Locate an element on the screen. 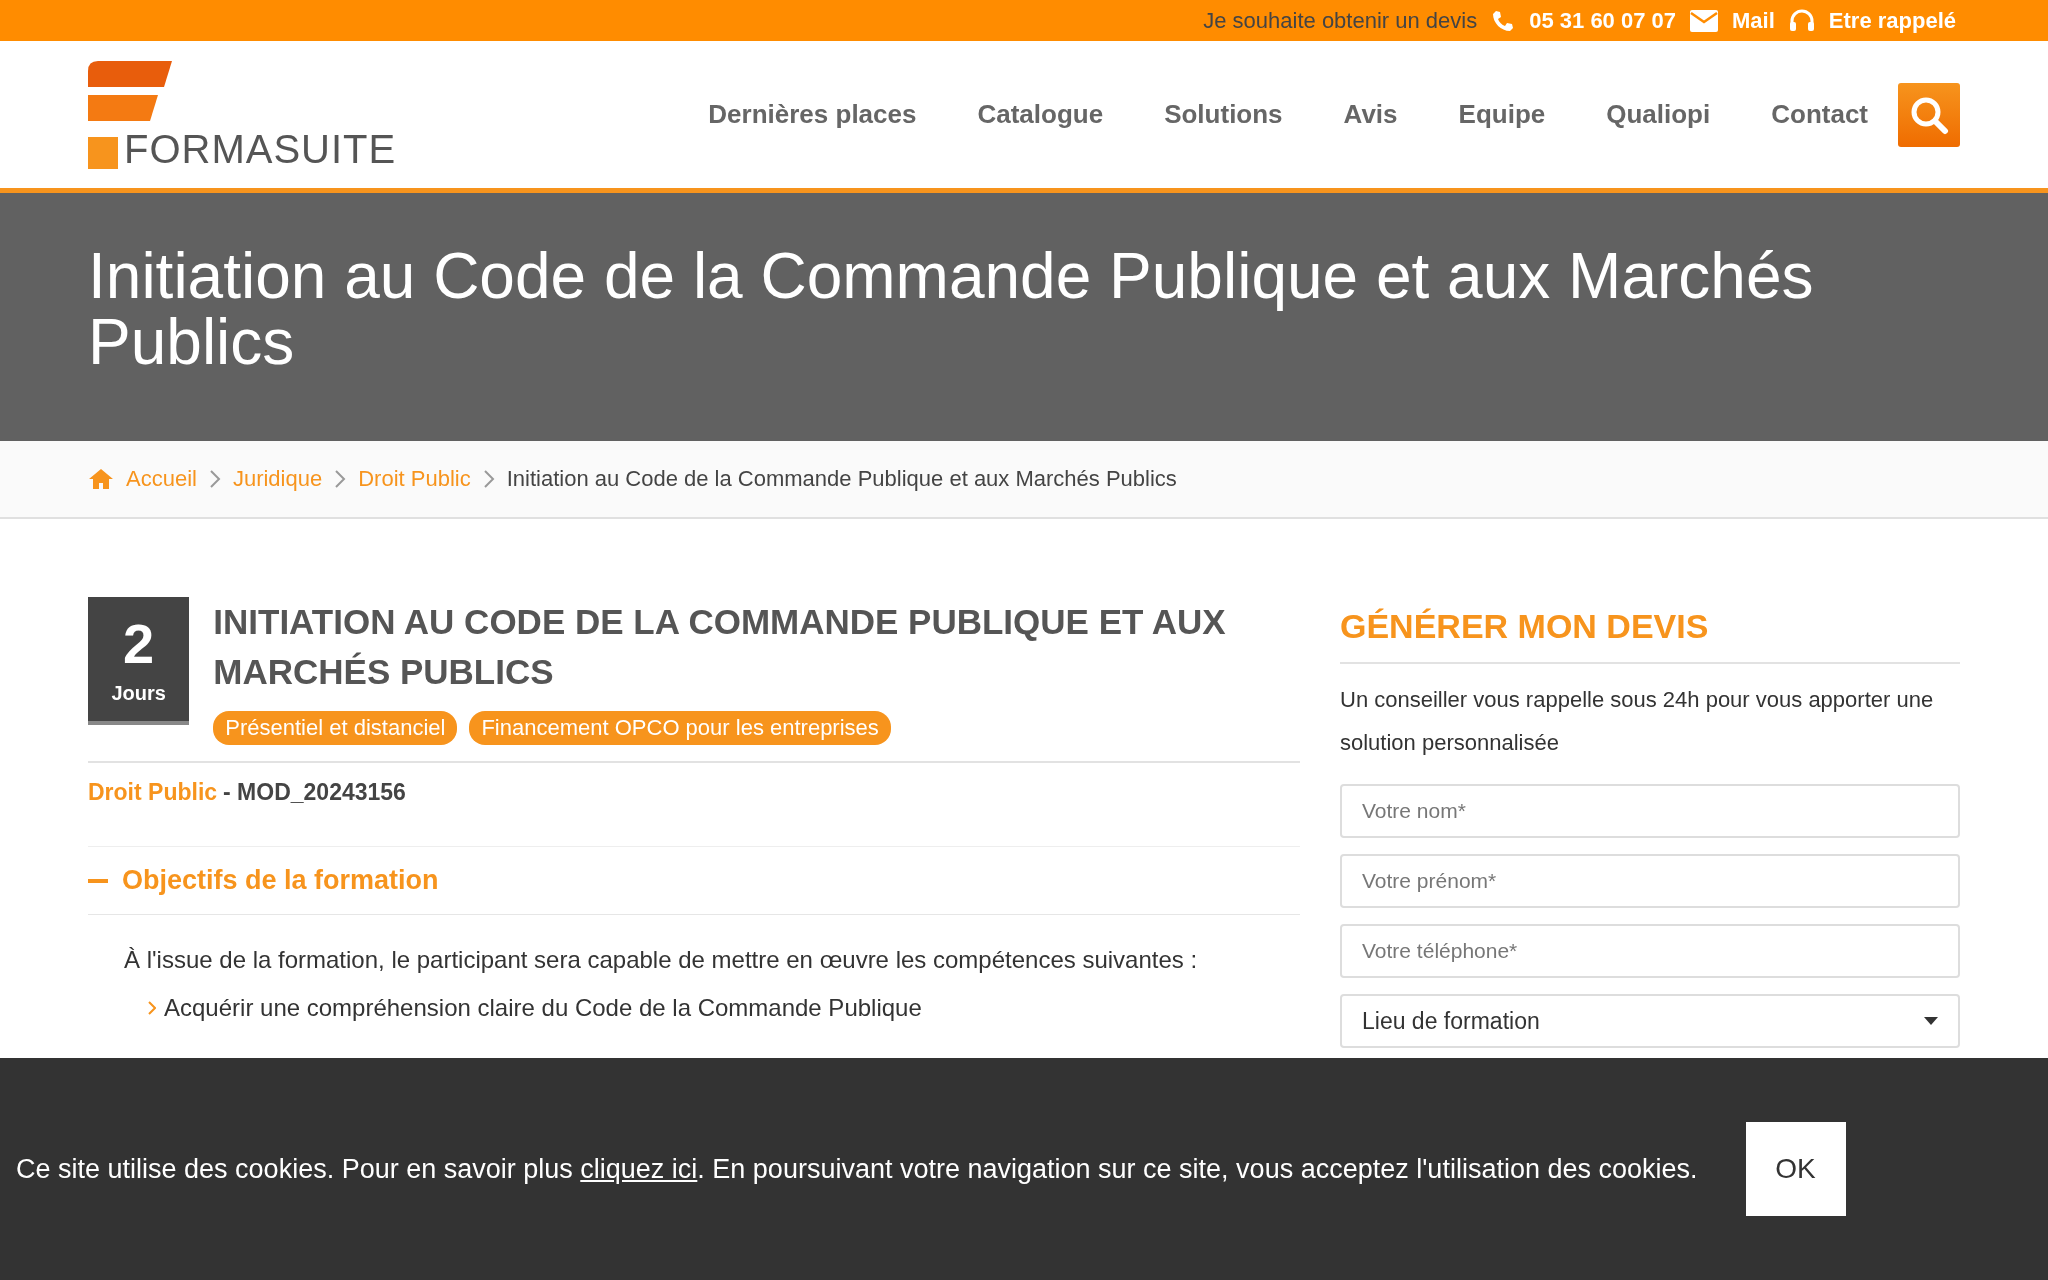 The image size is (2048, 1280). page-title: Initiation au Code de la Commande Publique et aux Marchés Publics is located at coordinates (951, 309).